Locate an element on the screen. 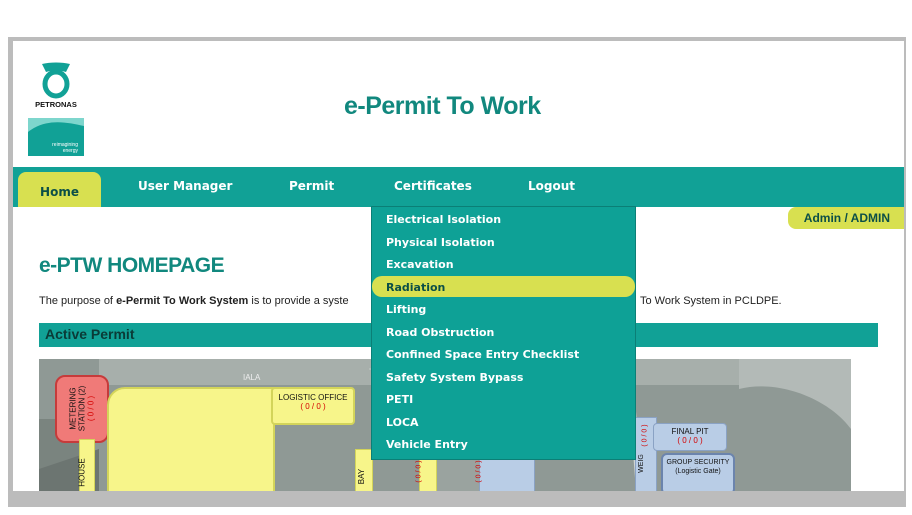 Image resolution: width=912 pixels, height=515 pixels. nav-logout: Logout is located at coordinates (551, 186).